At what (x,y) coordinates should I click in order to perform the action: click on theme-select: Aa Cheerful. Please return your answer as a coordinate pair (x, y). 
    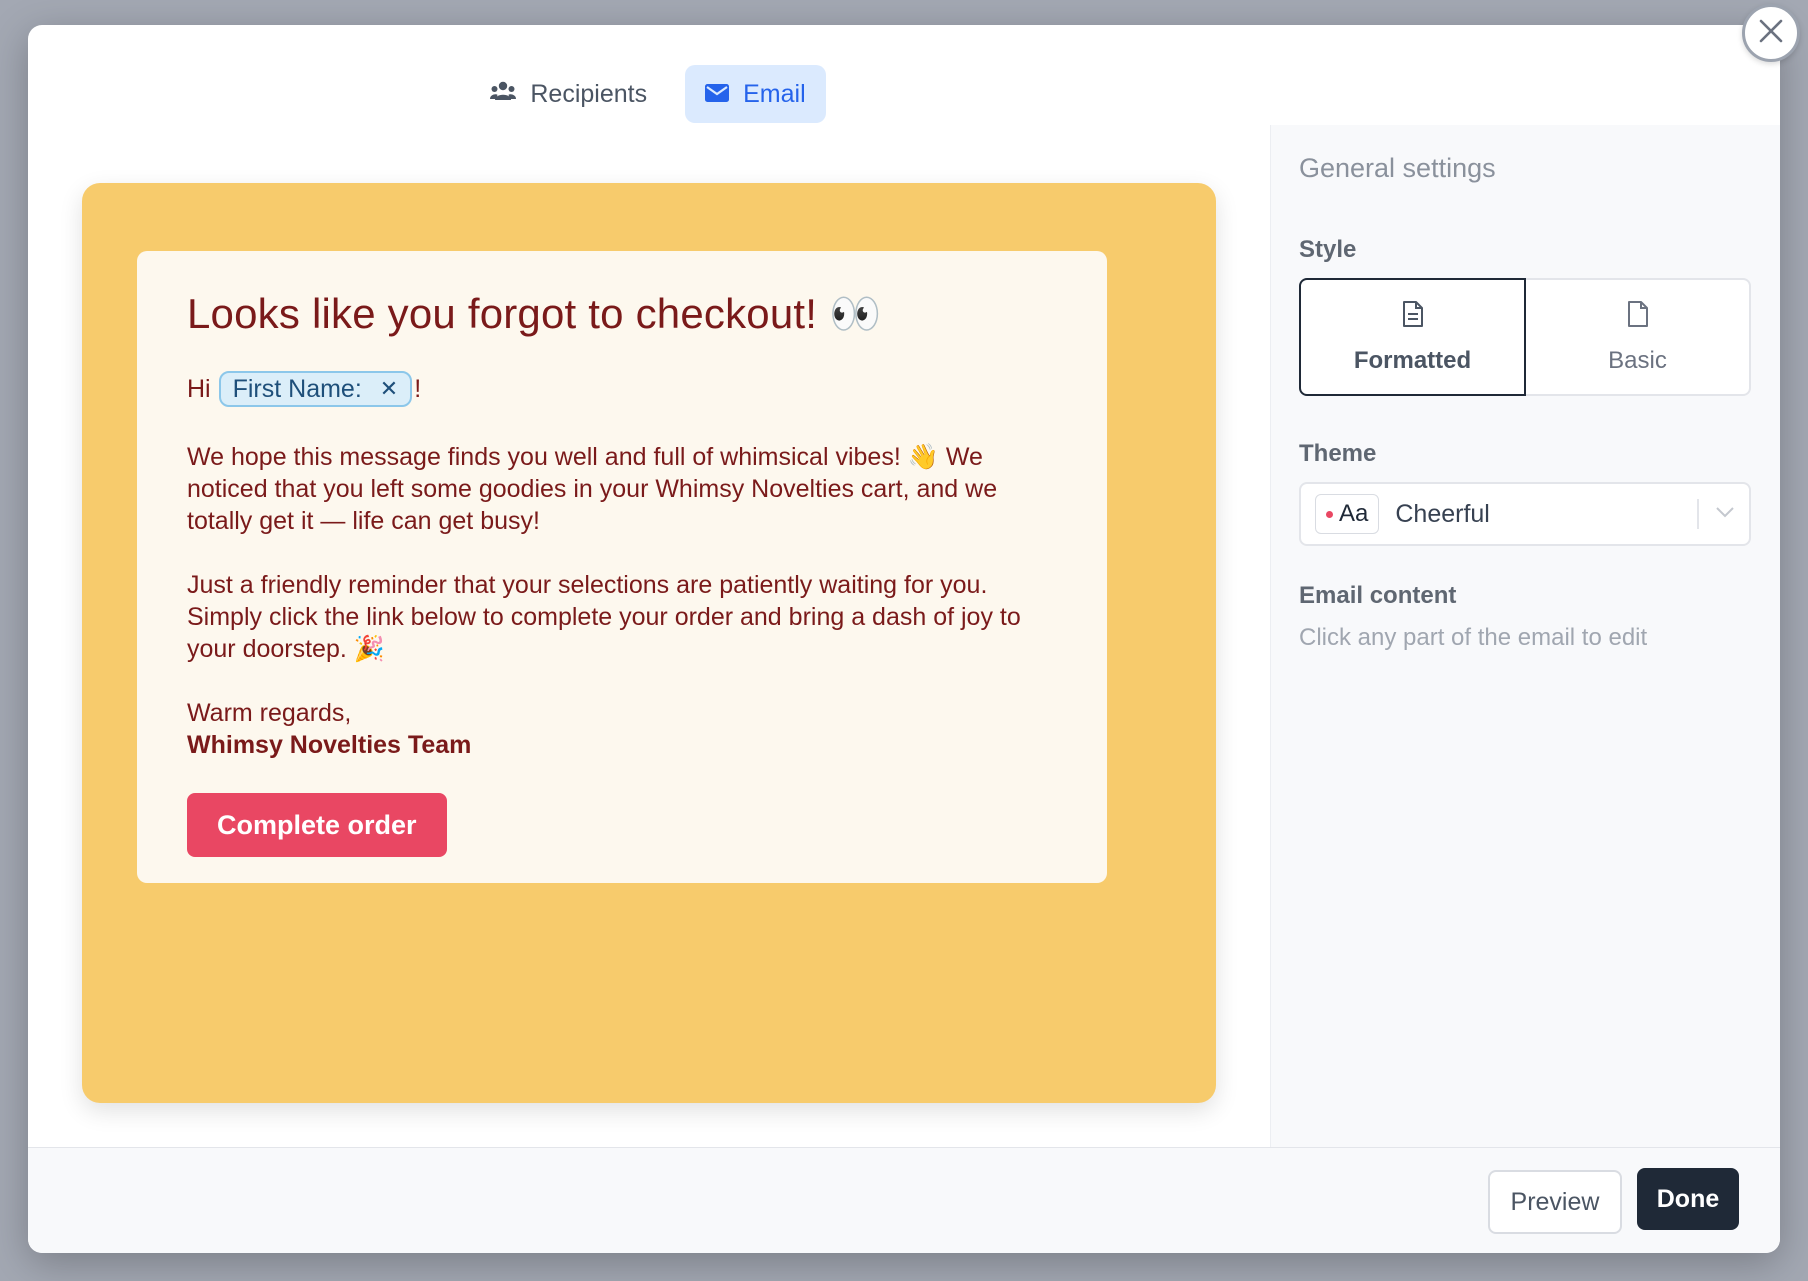
    Looking at the image, I should click on (1525, 514).